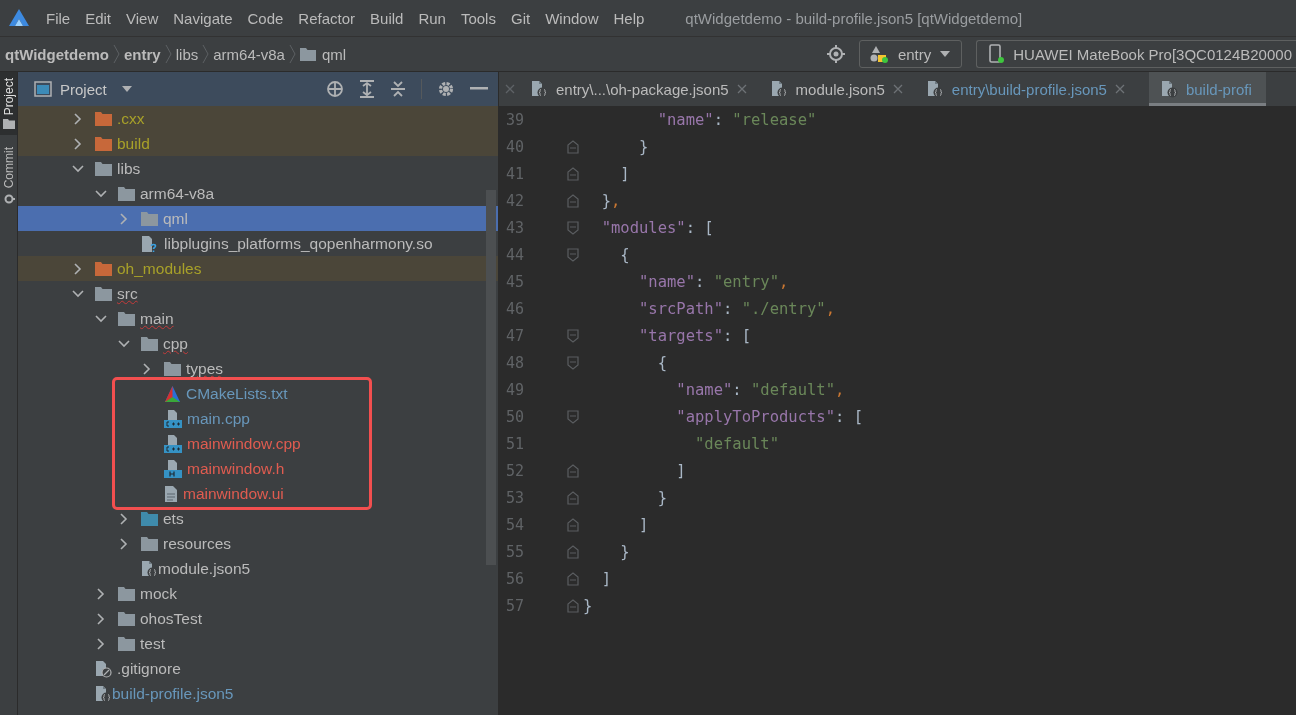 The height and width of the screenshot is (715, 1296). Describe the element at coordinates (1136, 54) in the screenshot. I see `device-dropdown: HUAWEI MateBook Pro[3QC0124B20000` at that location.